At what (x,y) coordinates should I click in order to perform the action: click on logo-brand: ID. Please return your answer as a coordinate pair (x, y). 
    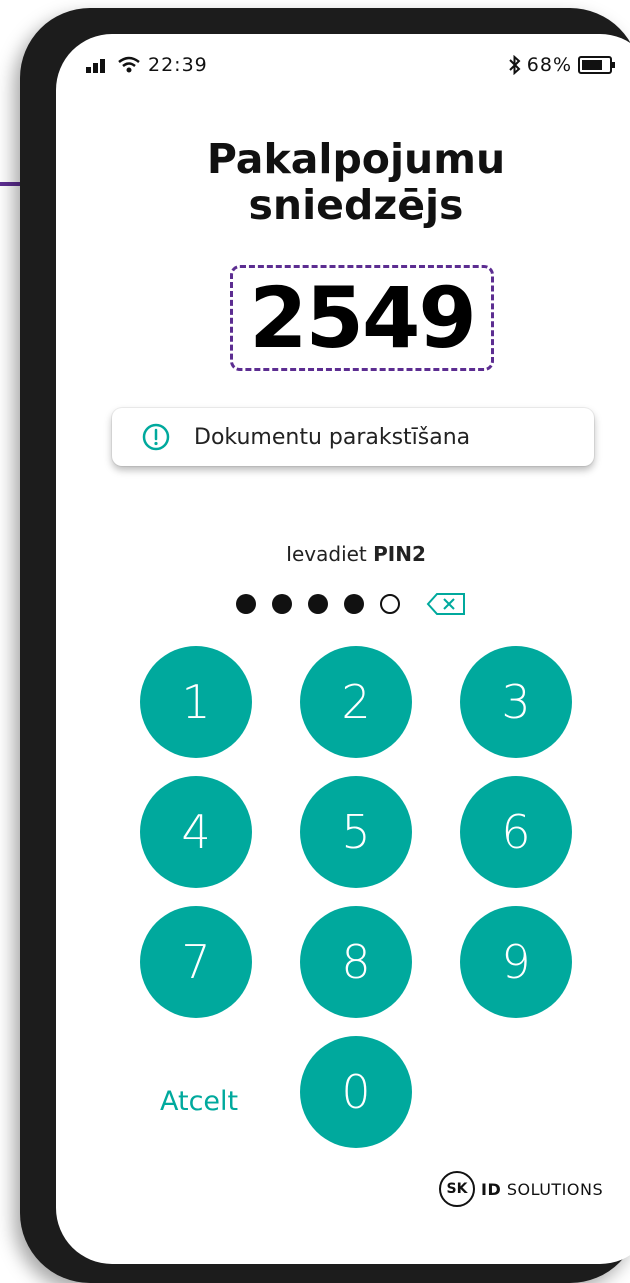
    Looking at the image, I should click on (491, 1189).